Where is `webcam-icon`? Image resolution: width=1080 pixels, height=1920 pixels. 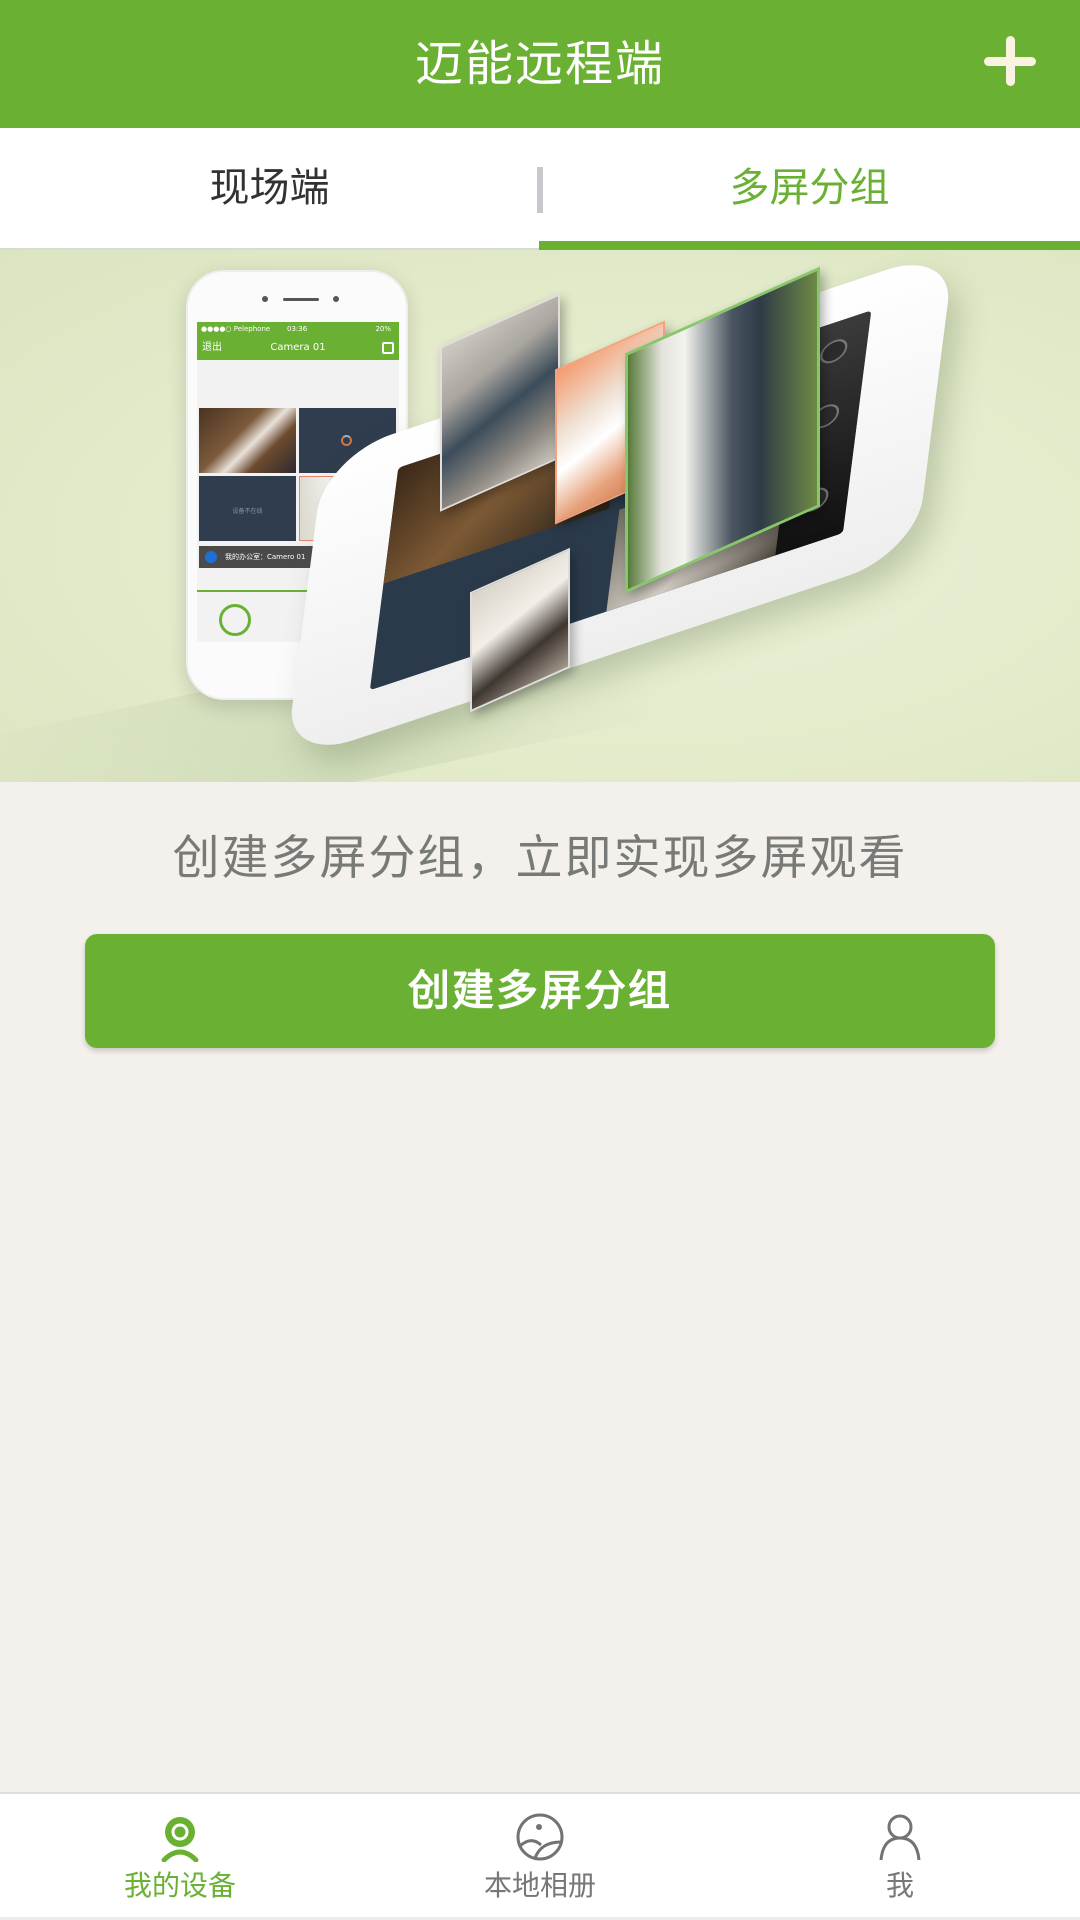
webcam-icon is located at coordinates (180, 1839).